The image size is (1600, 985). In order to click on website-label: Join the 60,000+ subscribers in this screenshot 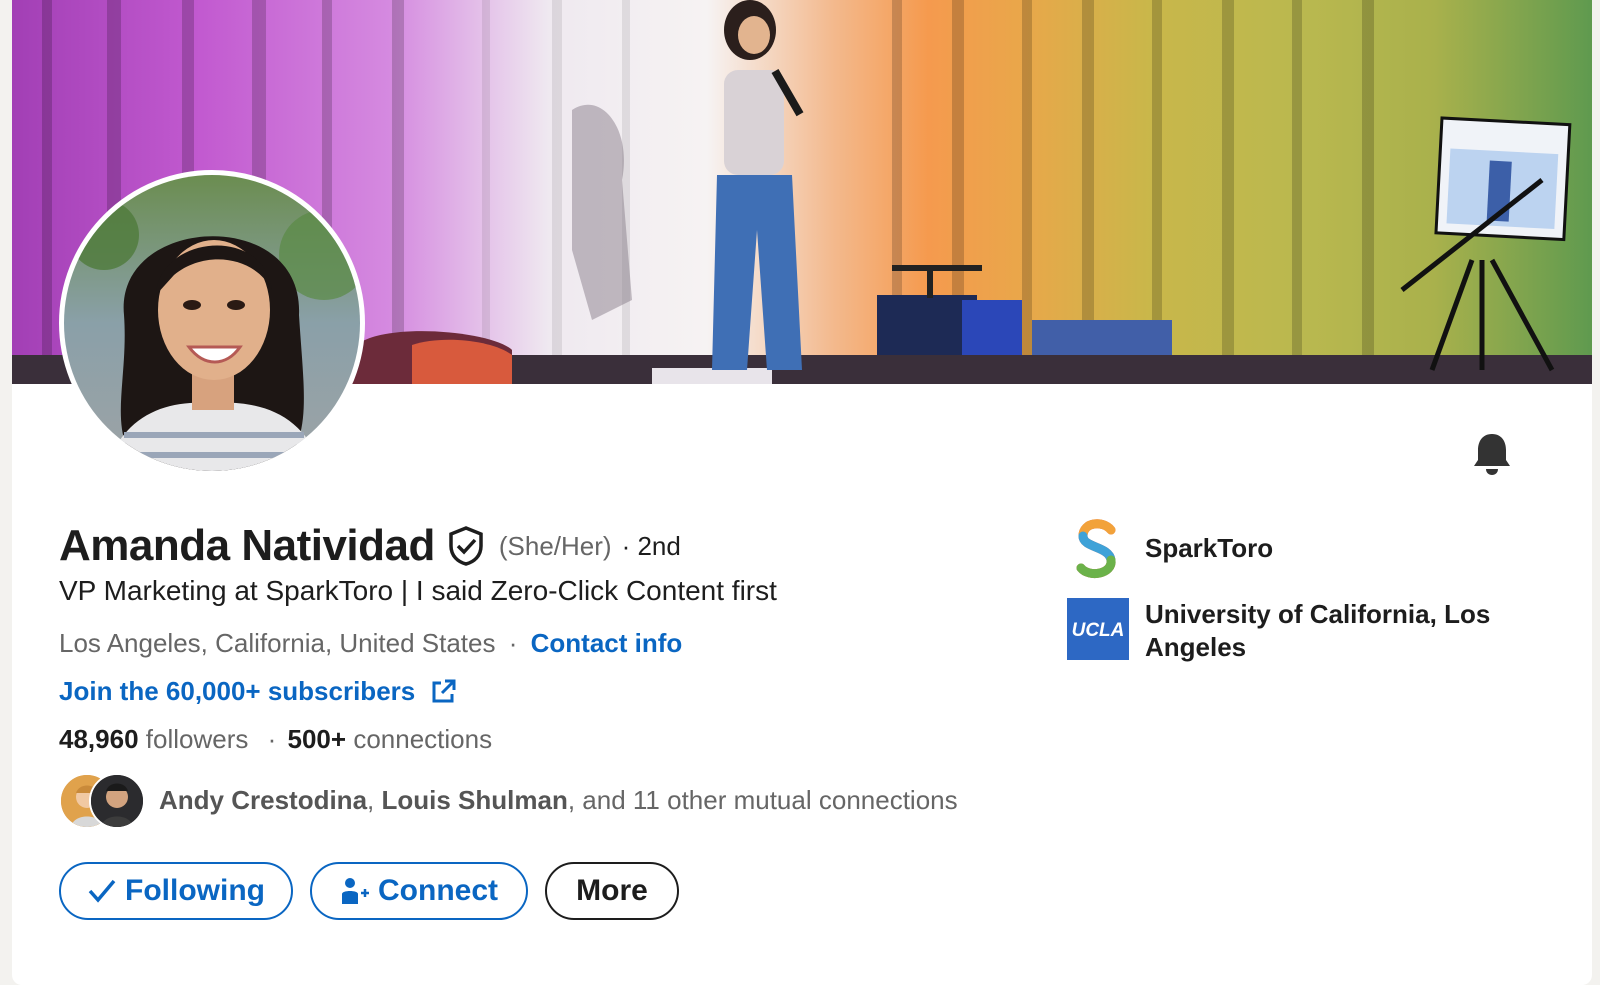, I will do `click(237, 691)`.